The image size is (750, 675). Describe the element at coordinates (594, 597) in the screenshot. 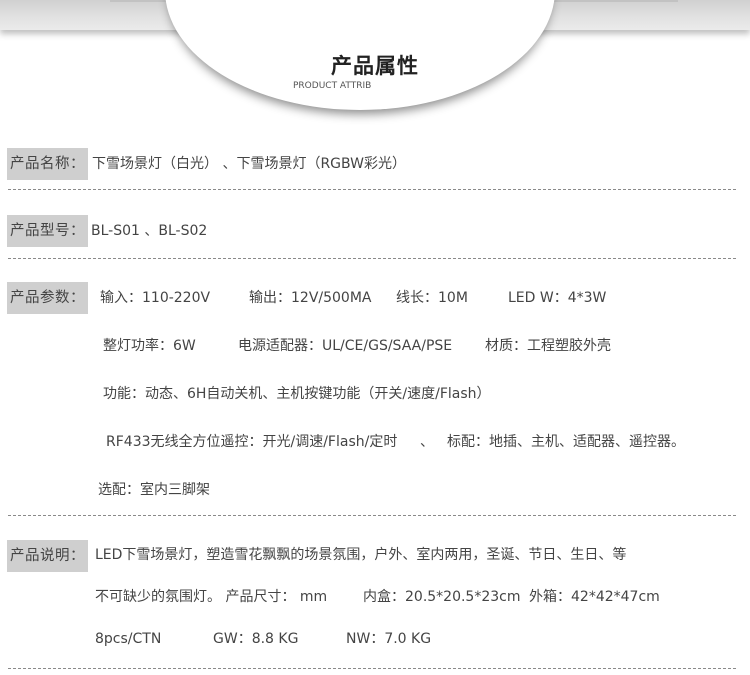

I see `desc-outer-carton: 外箱：42*42*47cm` at that location.